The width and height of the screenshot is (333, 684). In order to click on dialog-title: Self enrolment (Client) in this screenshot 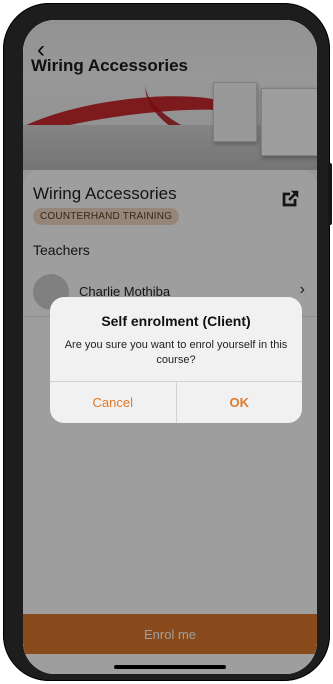, I will do `click(176, 321)`.